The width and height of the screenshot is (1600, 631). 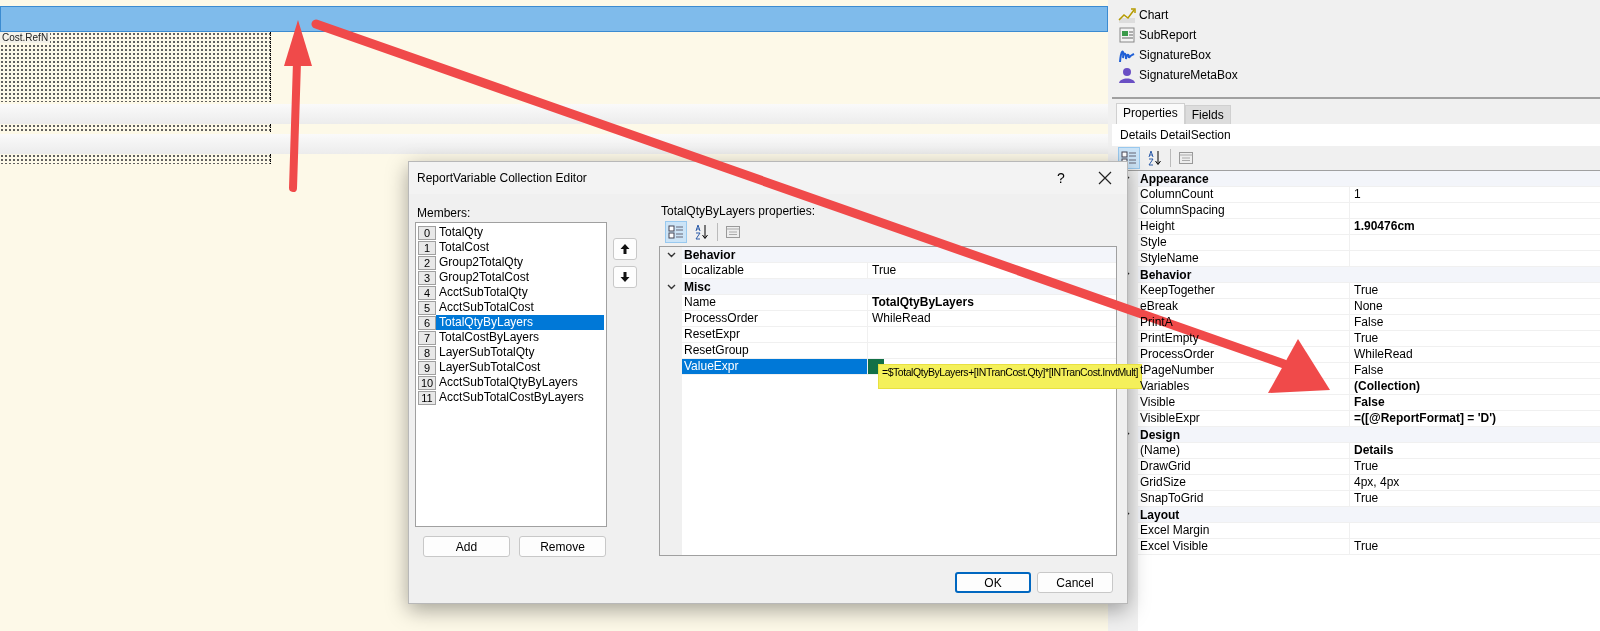 I want to click on member-item: Group2TotalQty, so click(x=520, y=262).